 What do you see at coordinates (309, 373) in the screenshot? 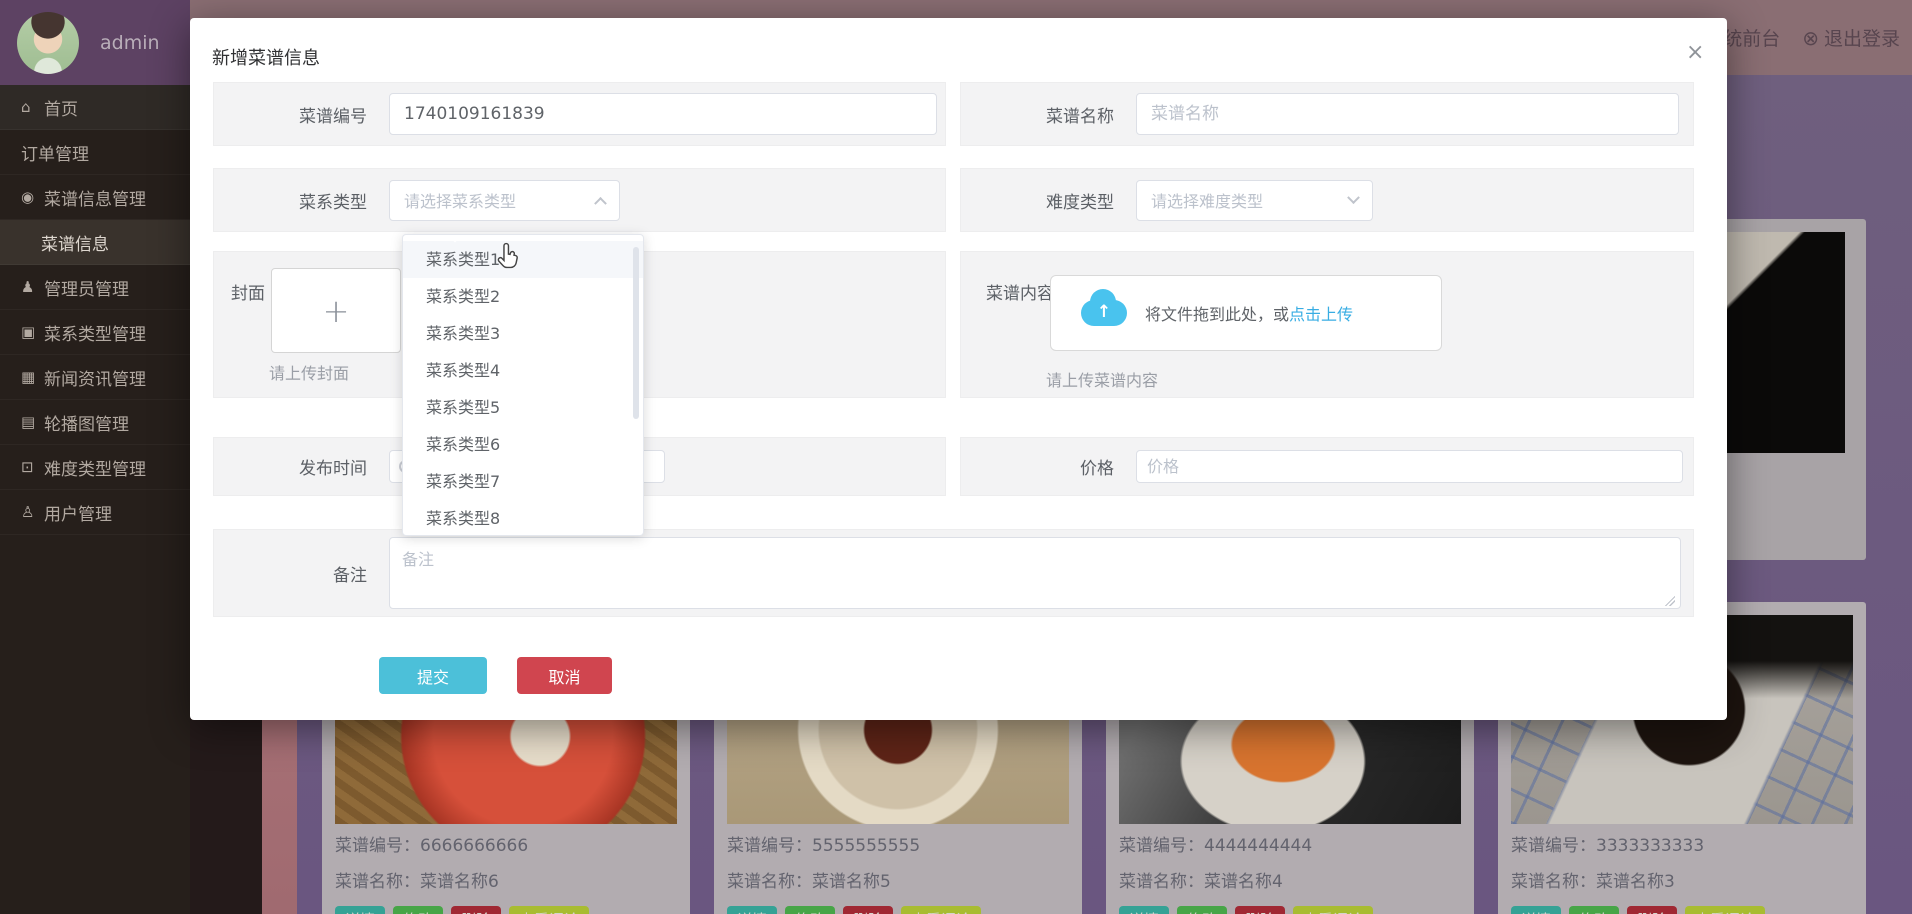
I see `cover-upload-hint: 请上传封面` at bounding box center [309, 373].